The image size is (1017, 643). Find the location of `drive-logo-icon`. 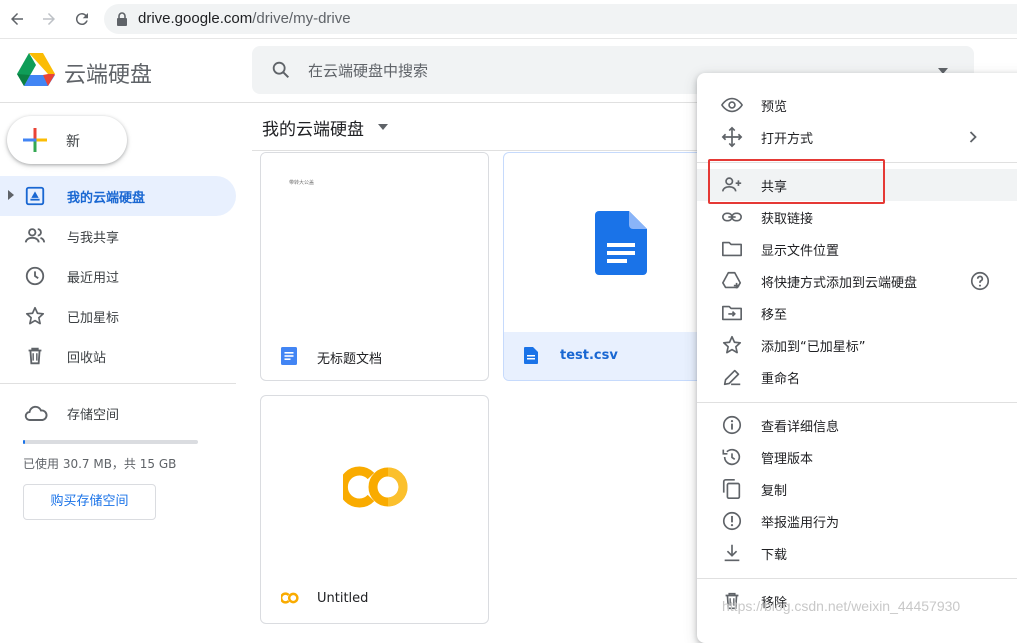

drive-logo-icon is located at coordinates (36, 70).